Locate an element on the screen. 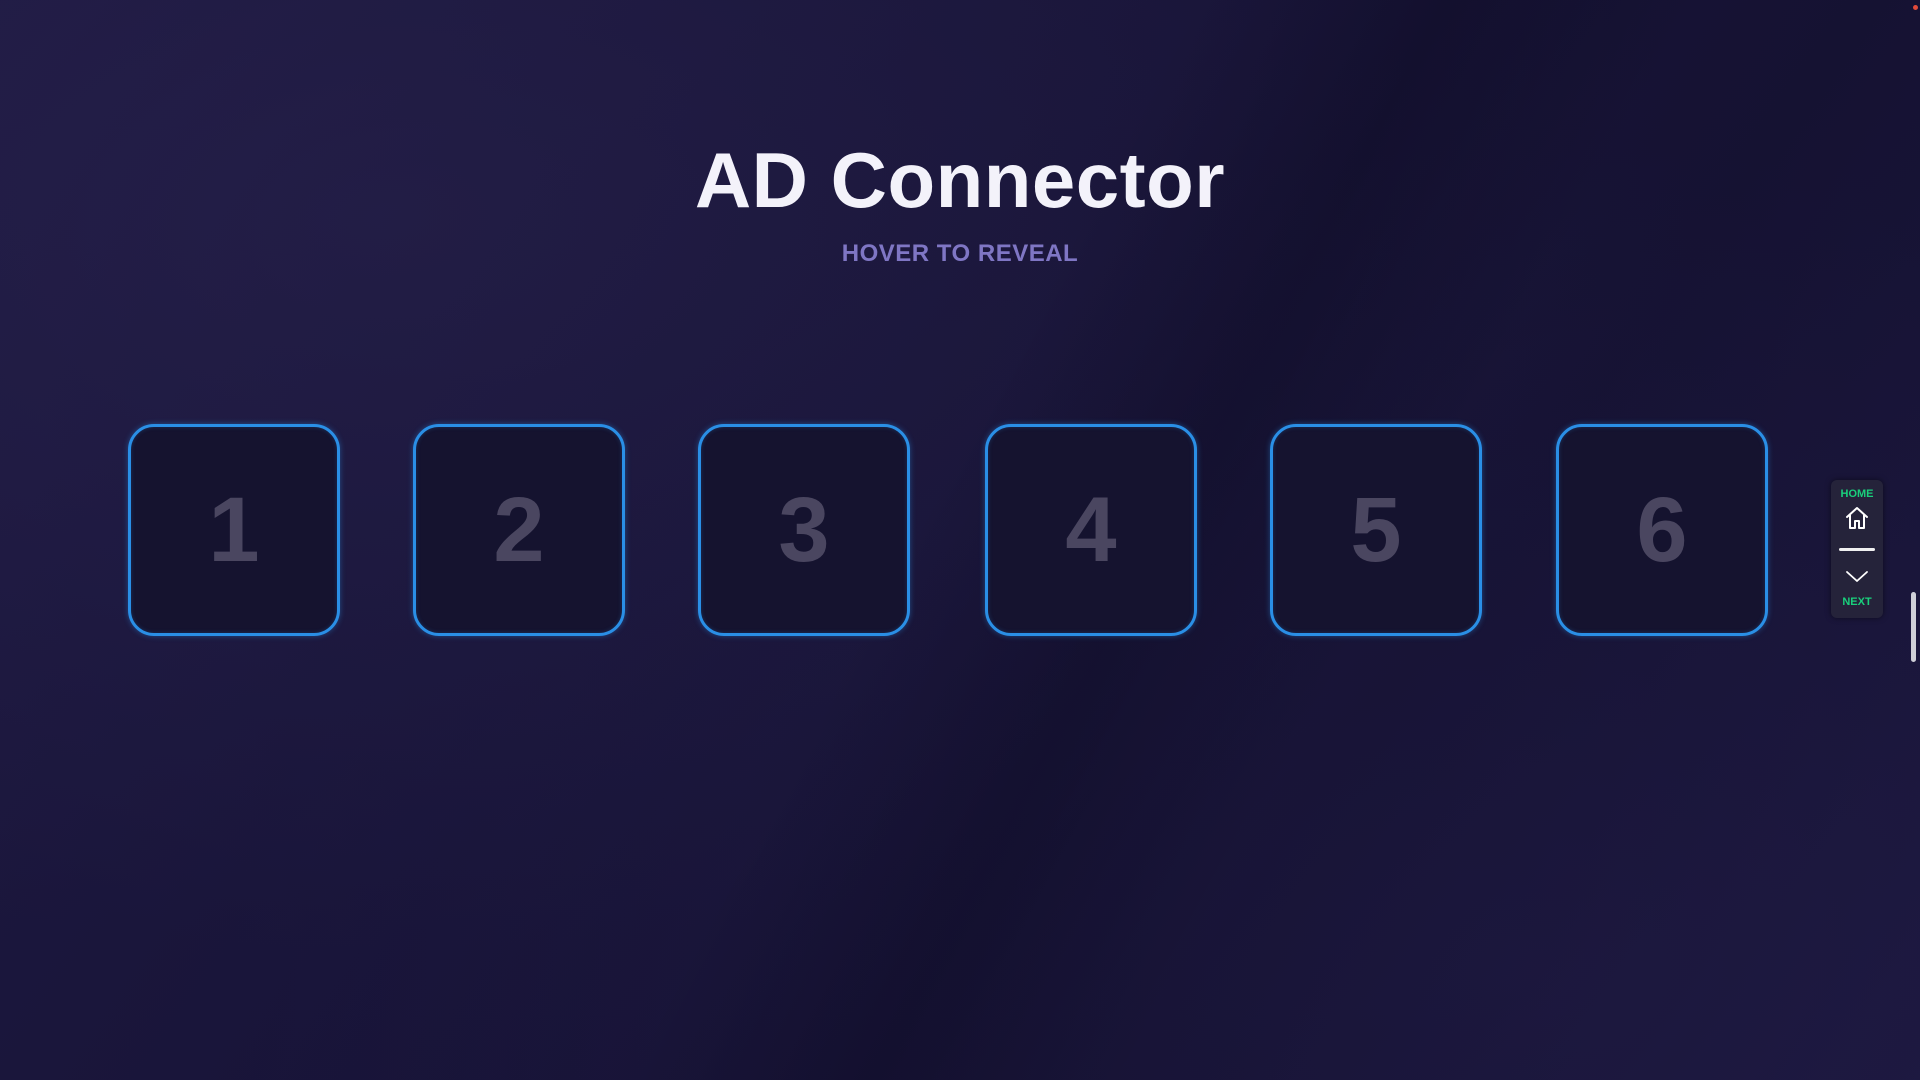 The image size is (1920, 1080). reveal-card-5: 5 is located at coordinates (1376, 530).